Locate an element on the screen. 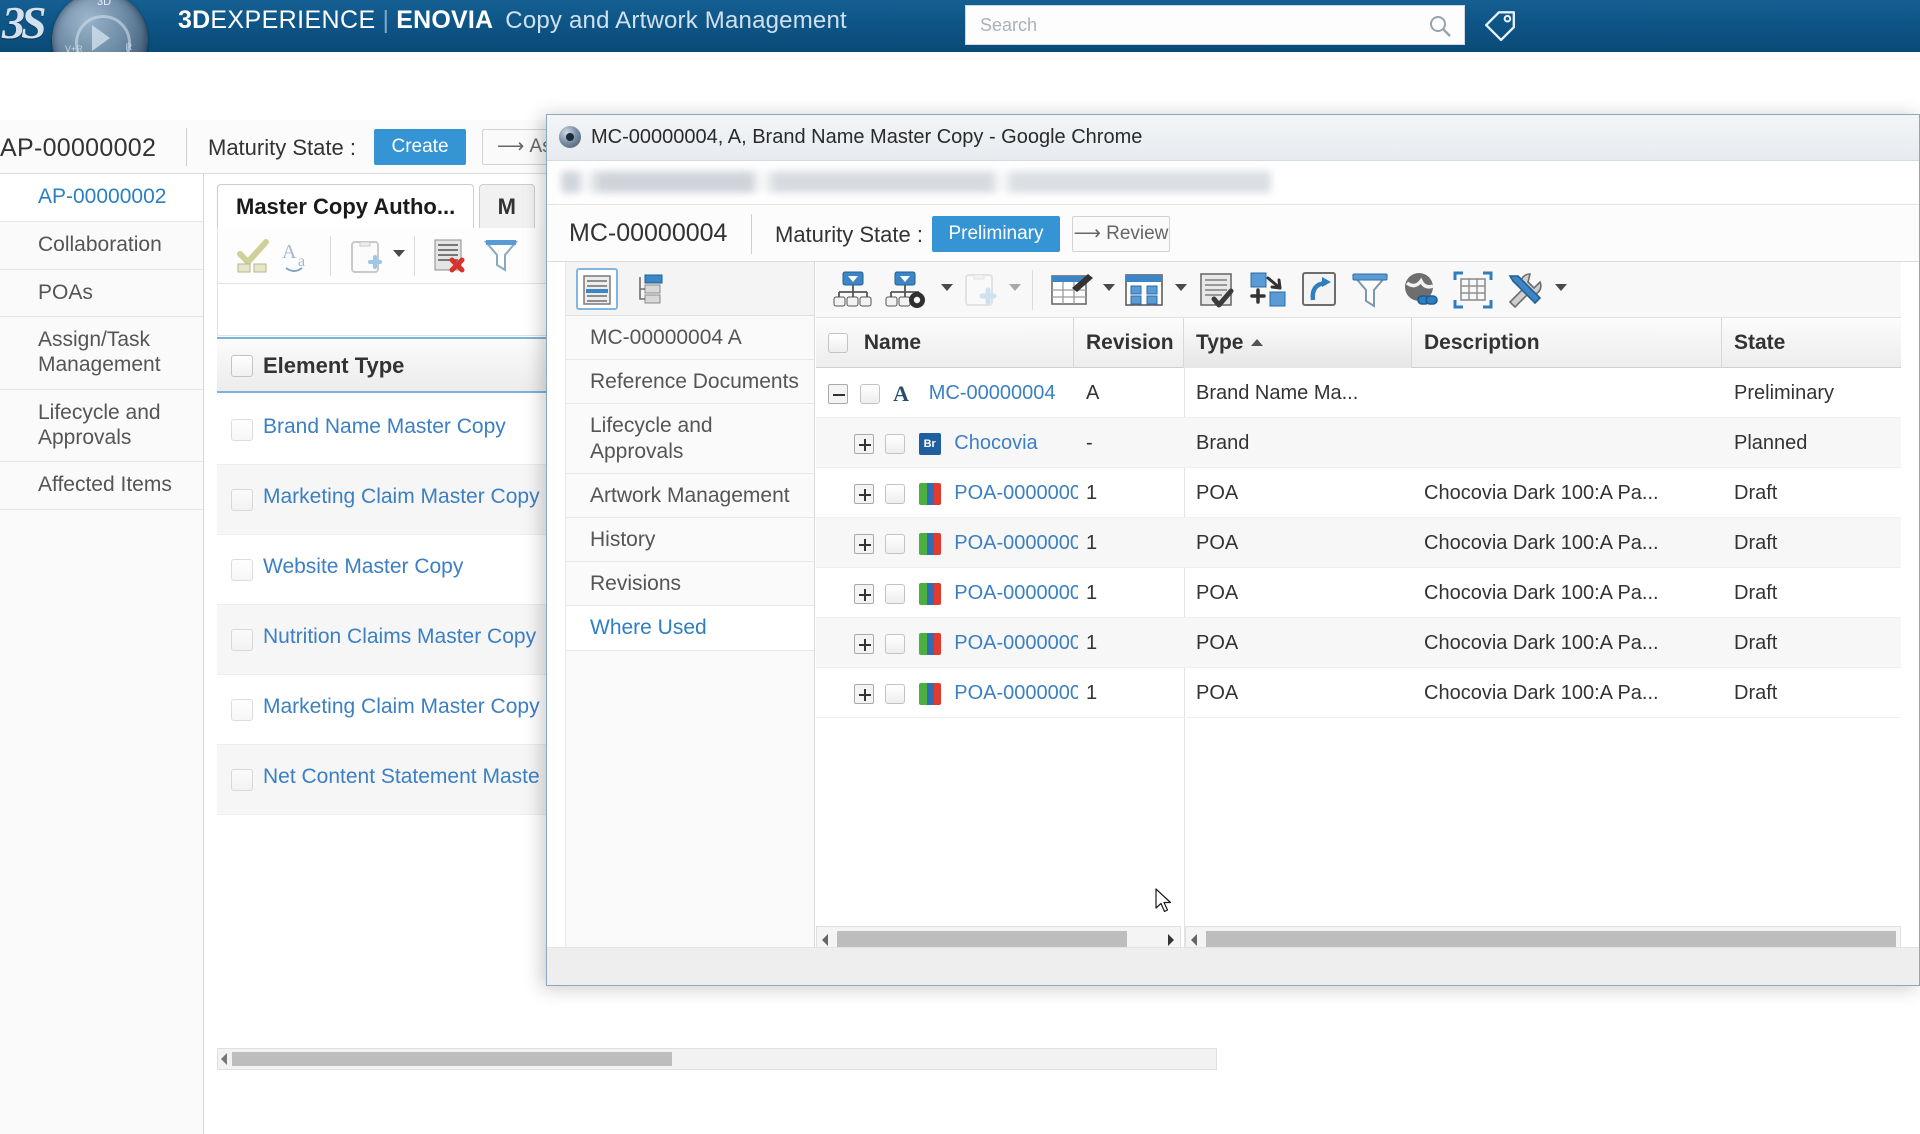 The width and height of the screenshot is (1920, 1134). tools-icon is located at coordinates (1525, 290).